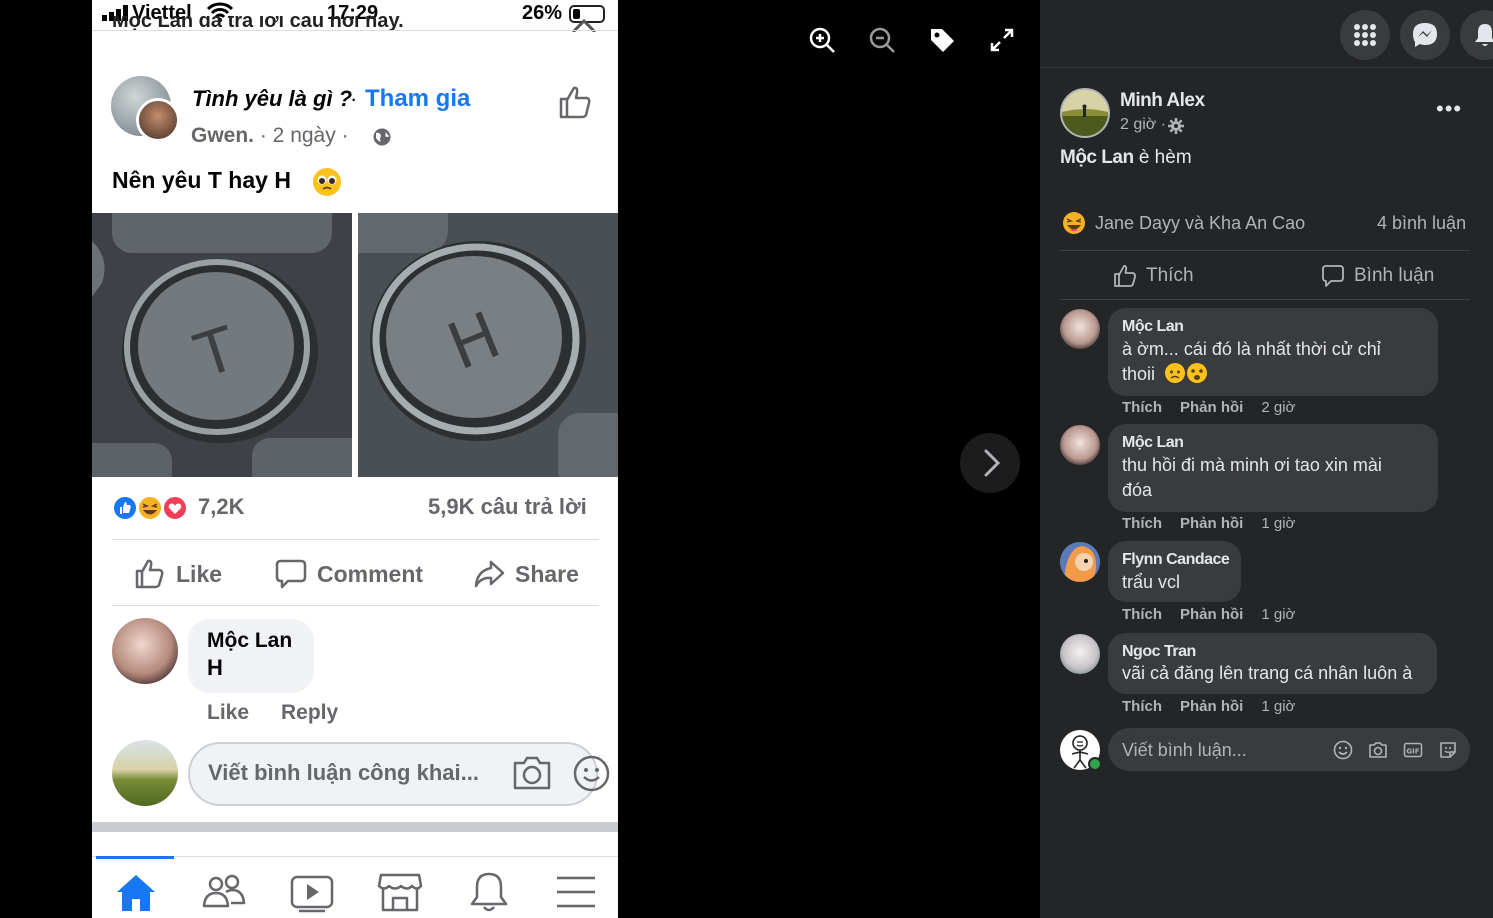 The height and width of the screenshot is (918, 1493). I want to click on gif-icon: GIF, so click(1413, 750).